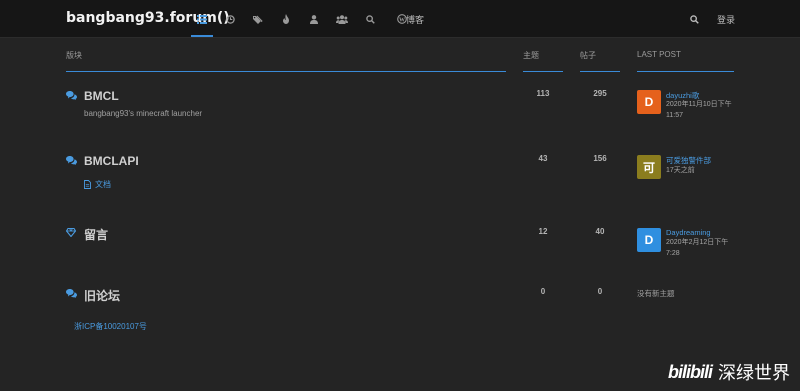 The image size is (800, 391). Describe the element at coordinates (702, 248) in the screenshot. I see `last-post-time: 2020年2月12日下午 7:28` at that location.